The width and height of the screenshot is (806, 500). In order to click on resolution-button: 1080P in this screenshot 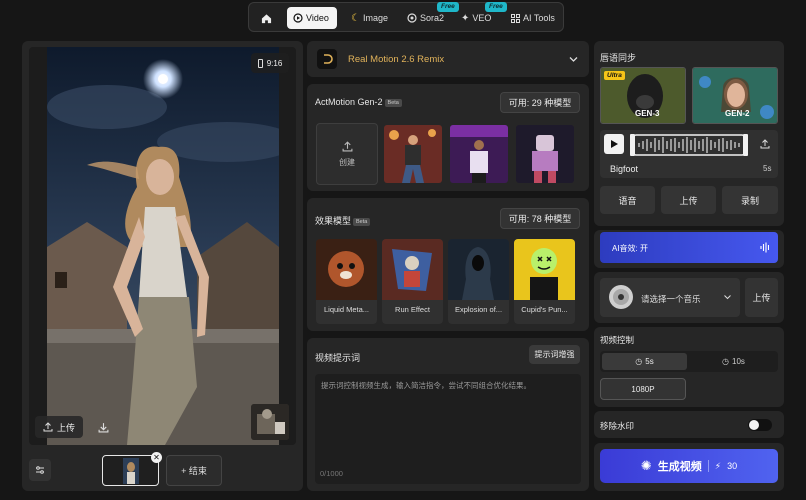, I will do `click(643, 389)`.